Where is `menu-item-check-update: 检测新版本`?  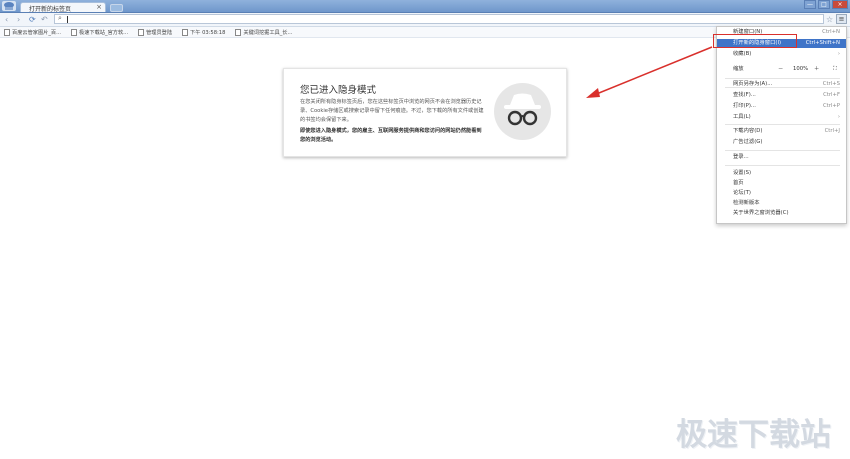
menu-item-check-update: 检测新版本 is located at coordinates (781, 203).